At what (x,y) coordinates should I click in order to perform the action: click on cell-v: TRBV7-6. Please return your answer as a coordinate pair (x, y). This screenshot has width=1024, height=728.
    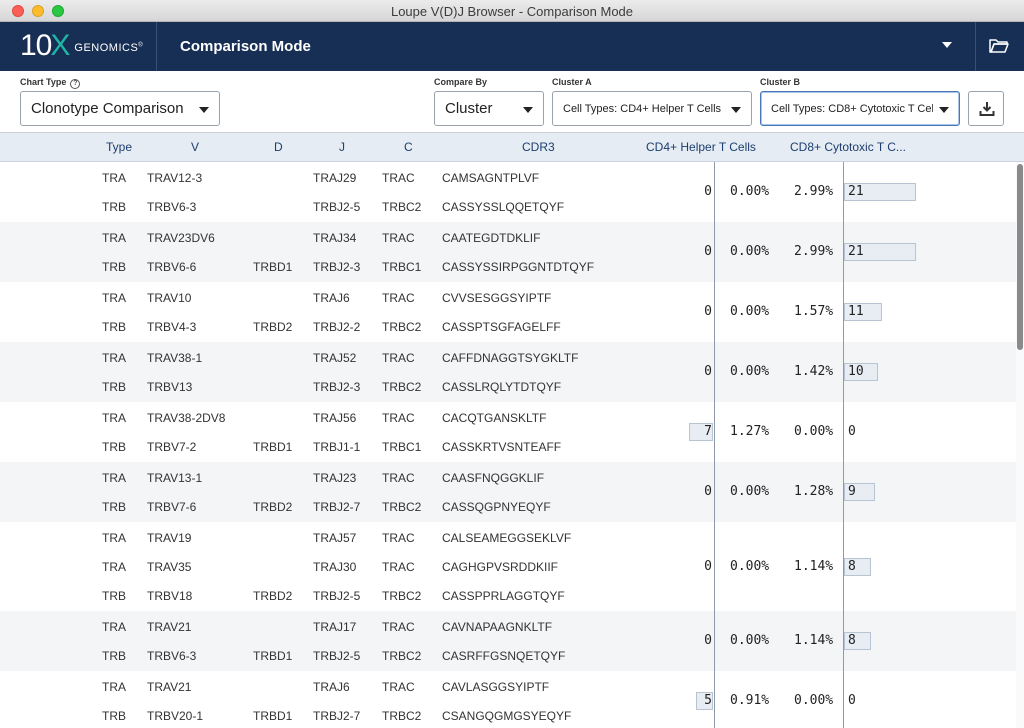
    Looking at the image, I should click on (172, 507).